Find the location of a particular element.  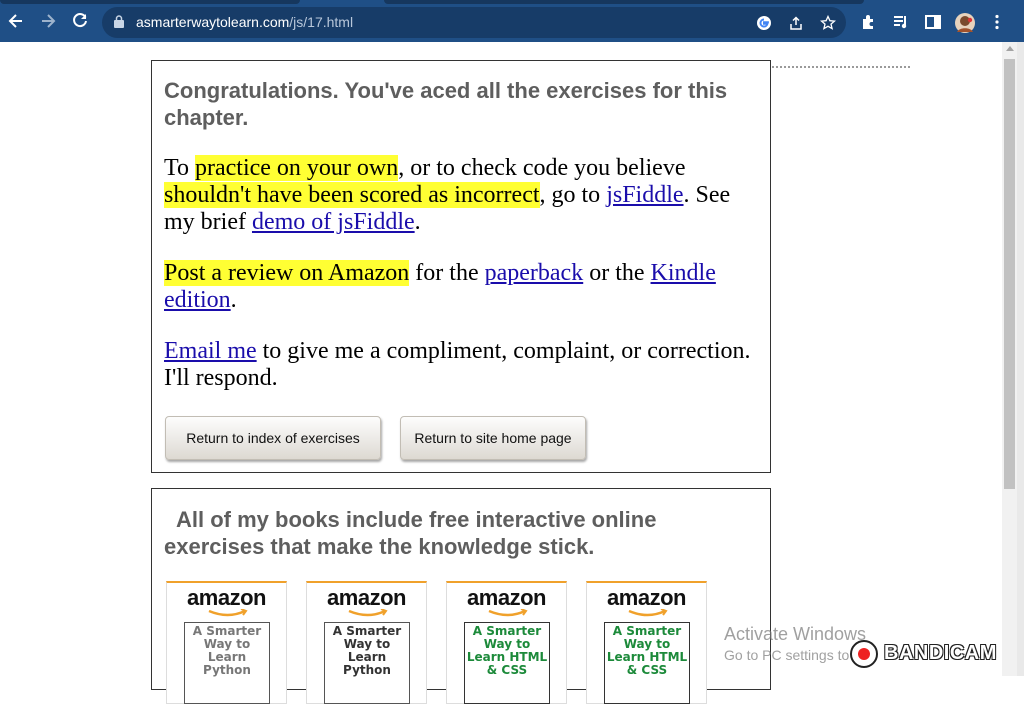

scrollbar-thumb is located at coordinates (1009, 274).